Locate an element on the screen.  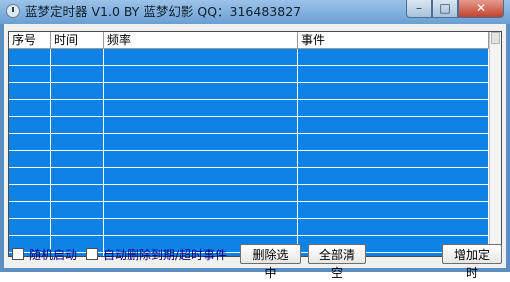
title-bar: 蓝梦定时器 V1.0 BY 蓝梦幻影 QQ：316483827 – □ ✕ is located at coordinates (255, 12).